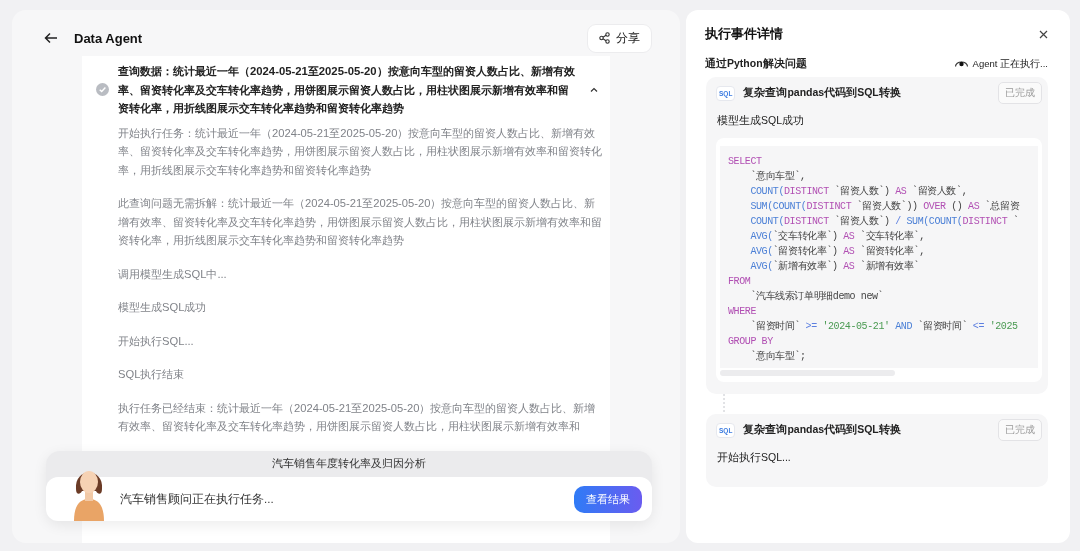 The height and width of the screenshot is (551, 1080). I want to click on log-text: 此查询问题无需拆解：统计最近一年（2024-05-21至2025-05-20）按意向车型的留资人数占比、新增有效率、留资转化率及交车转化率趋势，用饼图展示留资人数占比，用柱状图展示新增有效率和留资转化率，用折线图展示交车转化率趋势和留资转化率趋势, so click(360, 222).